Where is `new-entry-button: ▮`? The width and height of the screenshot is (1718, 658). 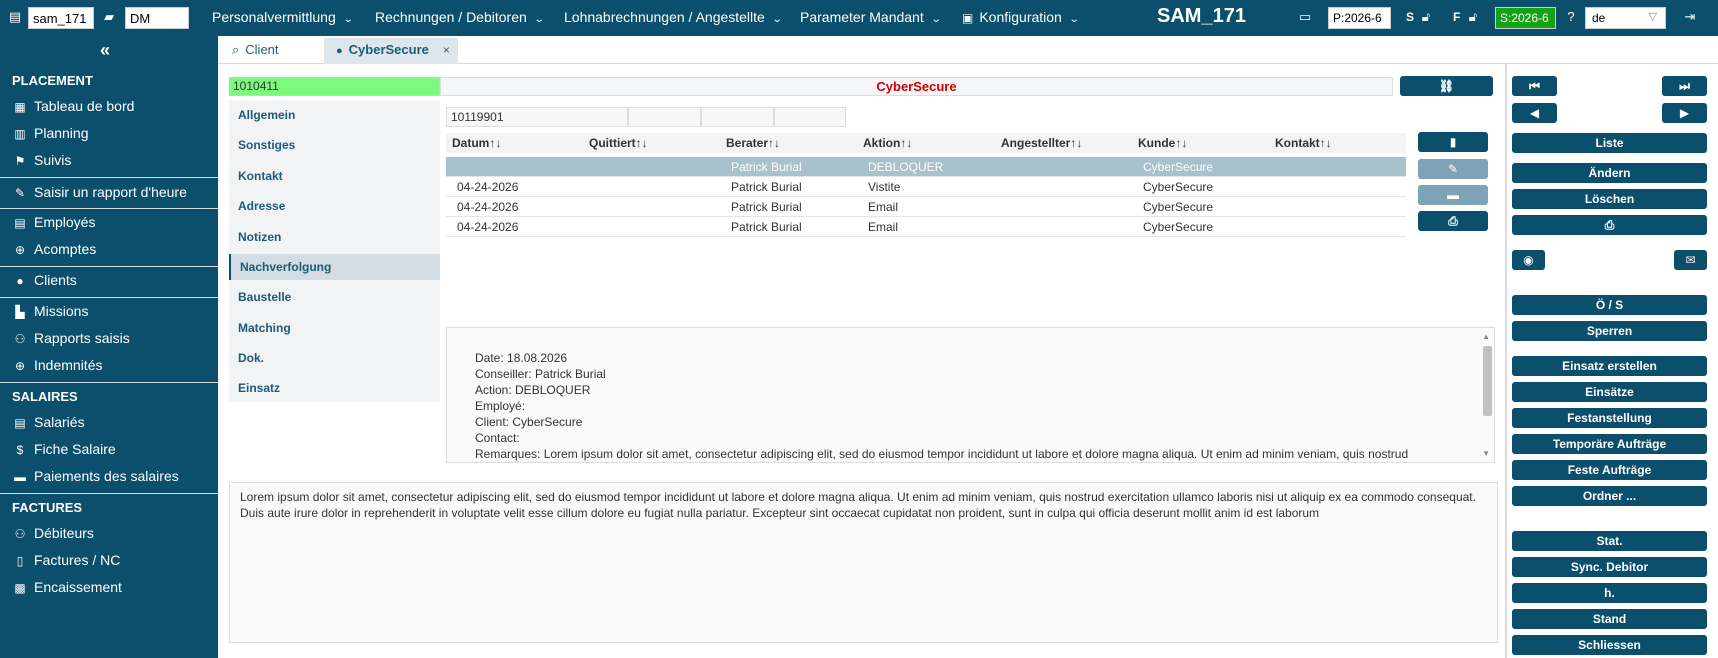 new-entry-button: ▮ is located at coordinates (1453, 142).